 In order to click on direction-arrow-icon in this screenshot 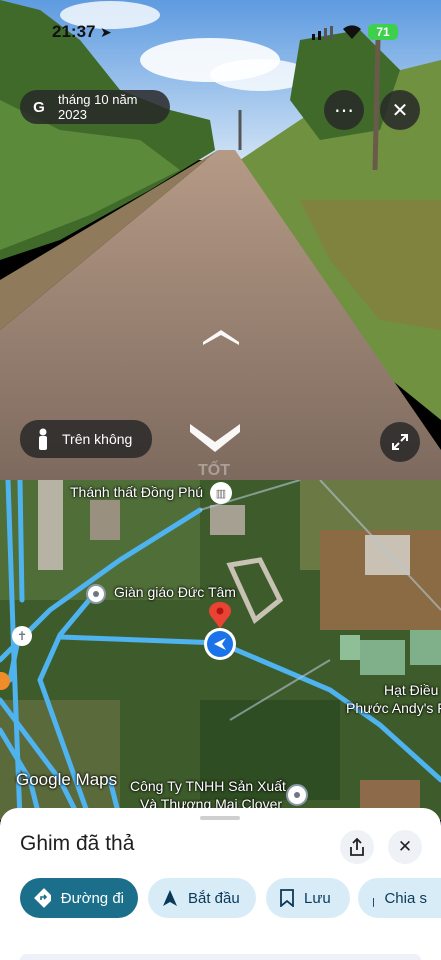, I will do `click(220, 644)`.